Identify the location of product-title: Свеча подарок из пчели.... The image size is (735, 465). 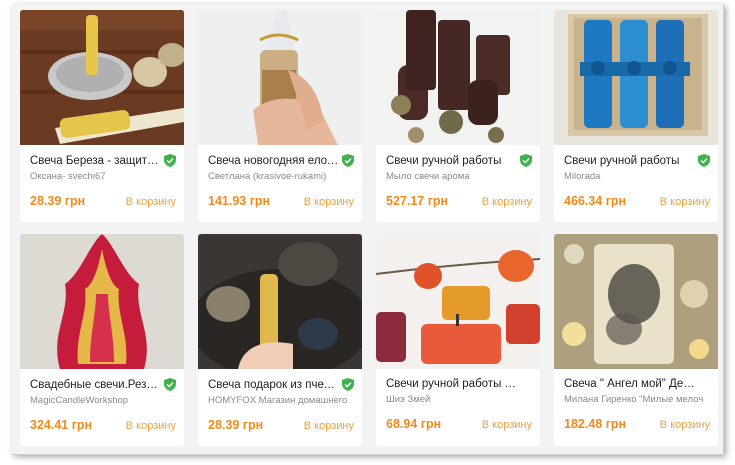
(274, 385).